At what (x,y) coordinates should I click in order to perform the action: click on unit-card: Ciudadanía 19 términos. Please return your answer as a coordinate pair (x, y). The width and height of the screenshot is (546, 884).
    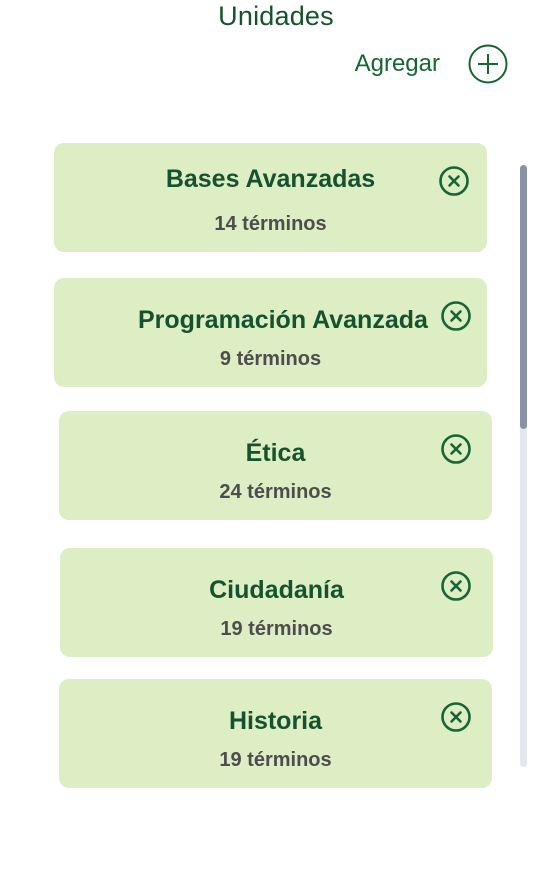
    Looking at the image, I should click on (276, 602).